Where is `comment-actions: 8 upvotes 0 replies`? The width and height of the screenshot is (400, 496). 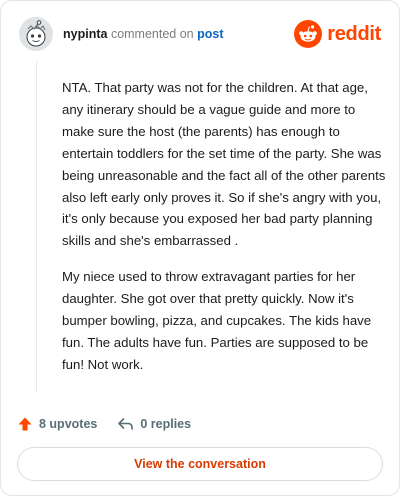 comment-actions: 8 upvotes 0 replies is located at coordinates (114, 424).